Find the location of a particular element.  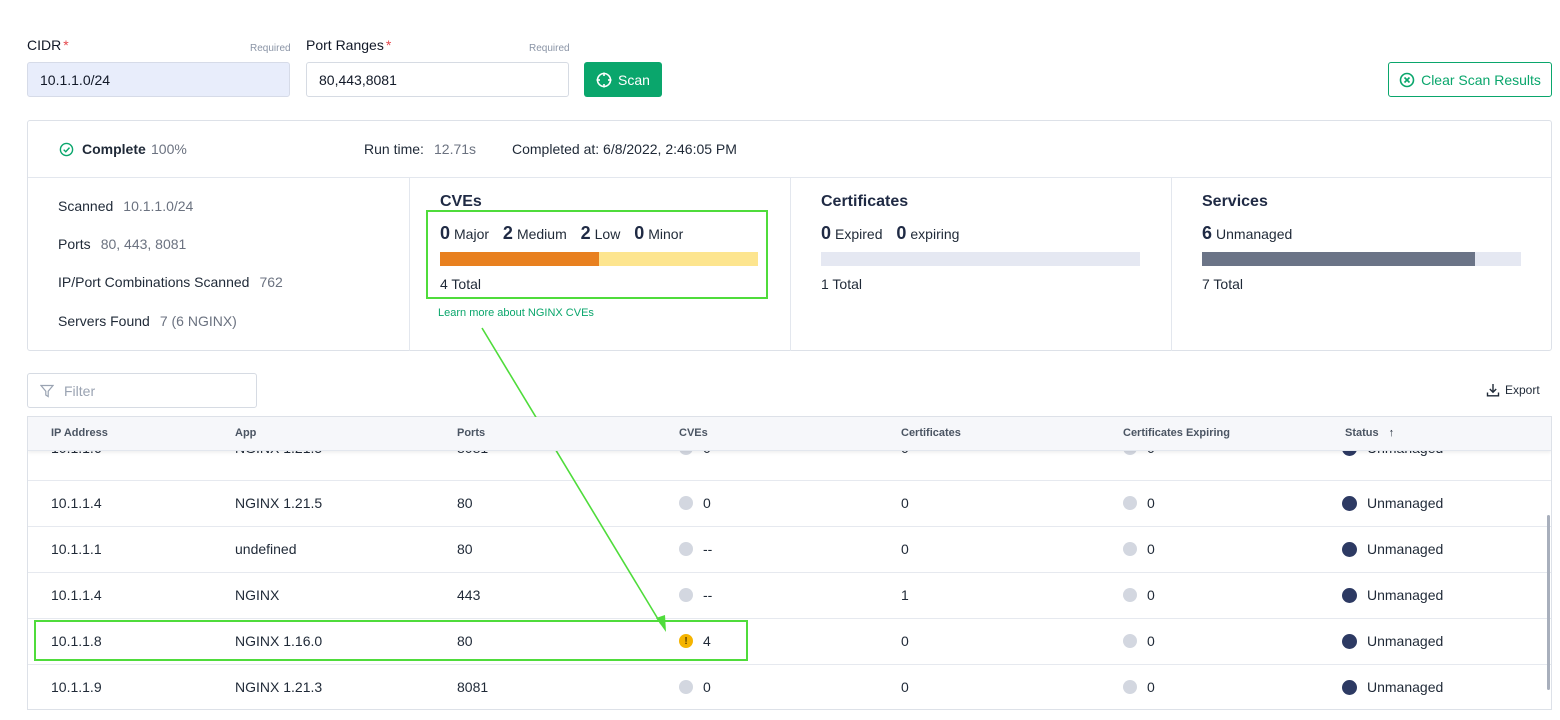

table-scrollbar is located at coordinates (1548, 602).